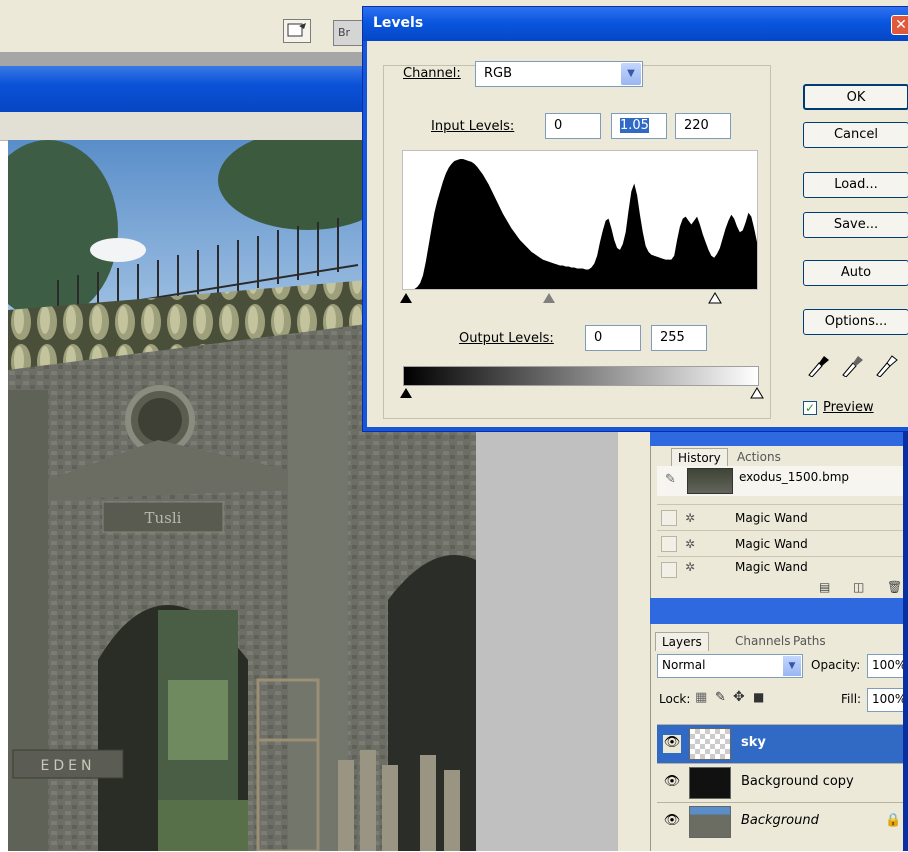 The height and width of the screenshot is (852, 908). What do you see at coordinates (699, 457) in the screenshot?
I see `tab-history: History` at bounding box center [699, 457].